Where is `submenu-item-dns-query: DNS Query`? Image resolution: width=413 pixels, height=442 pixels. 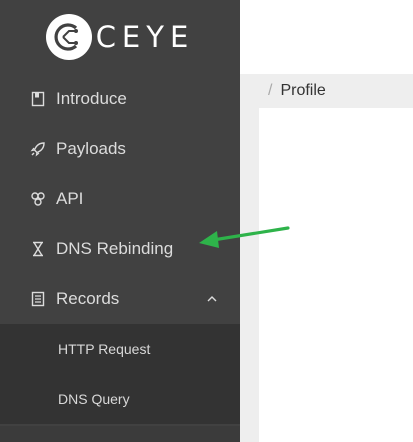 submenu-item-dns-query: DNS Query is located at coordinates (120, 399).